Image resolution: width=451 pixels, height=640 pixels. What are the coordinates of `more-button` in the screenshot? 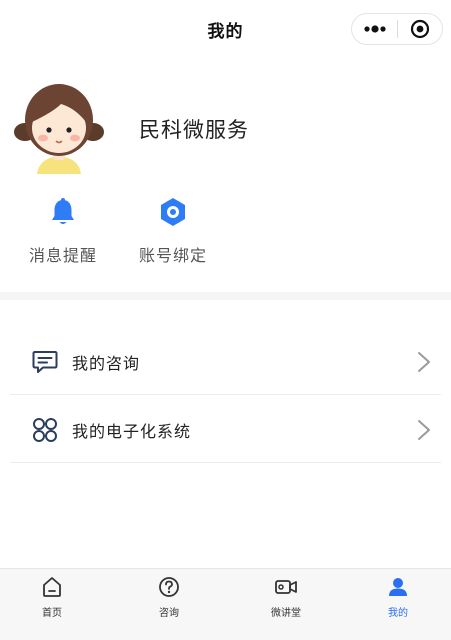 It's located at (374, 29).